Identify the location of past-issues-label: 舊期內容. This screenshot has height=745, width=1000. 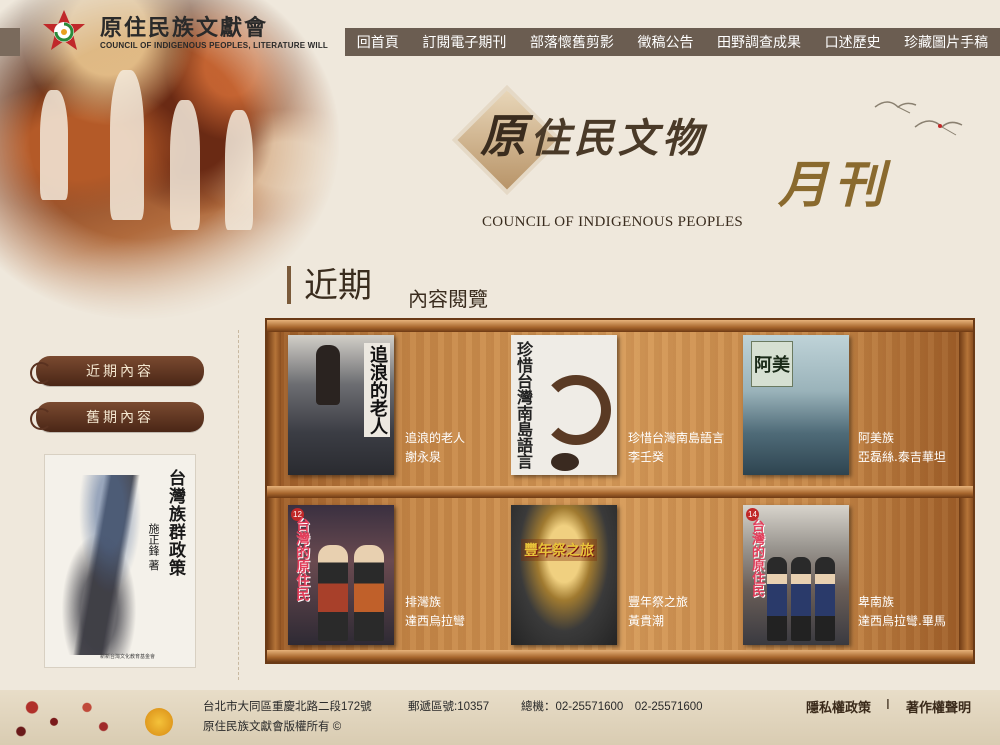
(120, 418).